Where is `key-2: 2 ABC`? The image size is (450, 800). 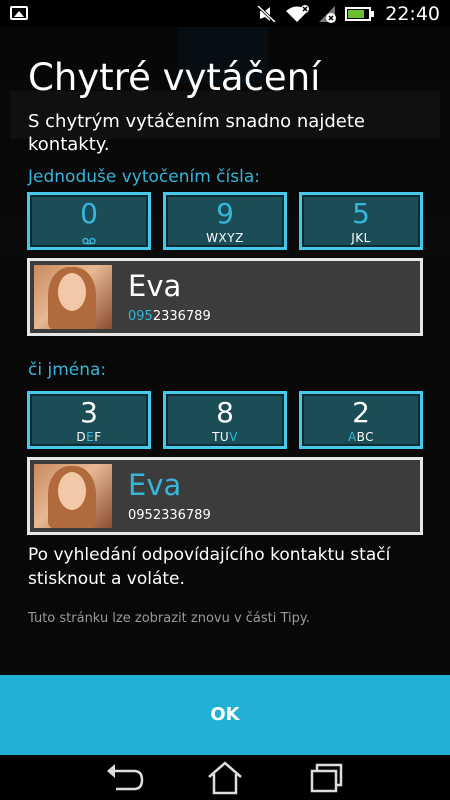
key-2: 2 ABC is located at coordinates (361, 420).